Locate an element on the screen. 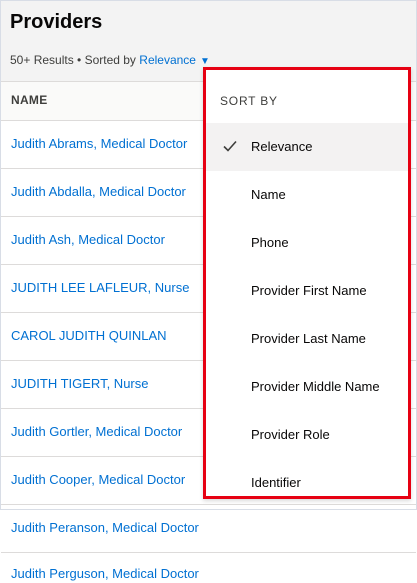 The image size is (417, 583). sort-selector: Relevance ▼ is located at coordinates (174, 60).